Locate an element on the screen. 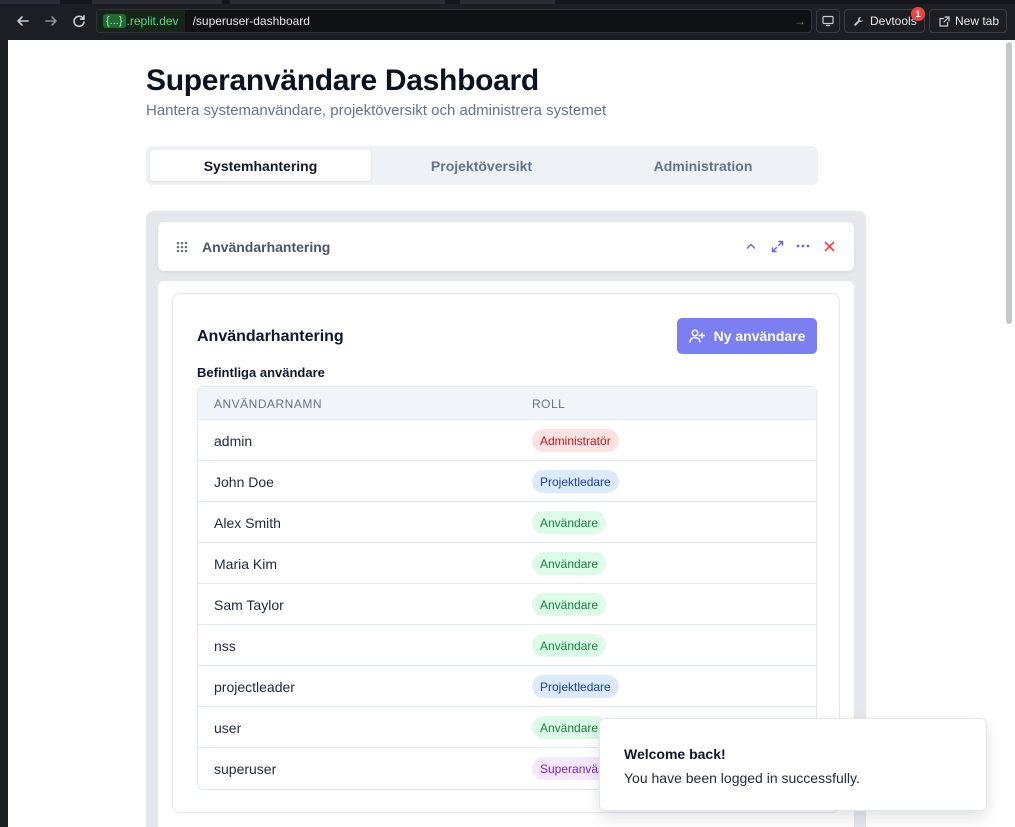  table-row: nss Användare is located at coordinates (507, 645).